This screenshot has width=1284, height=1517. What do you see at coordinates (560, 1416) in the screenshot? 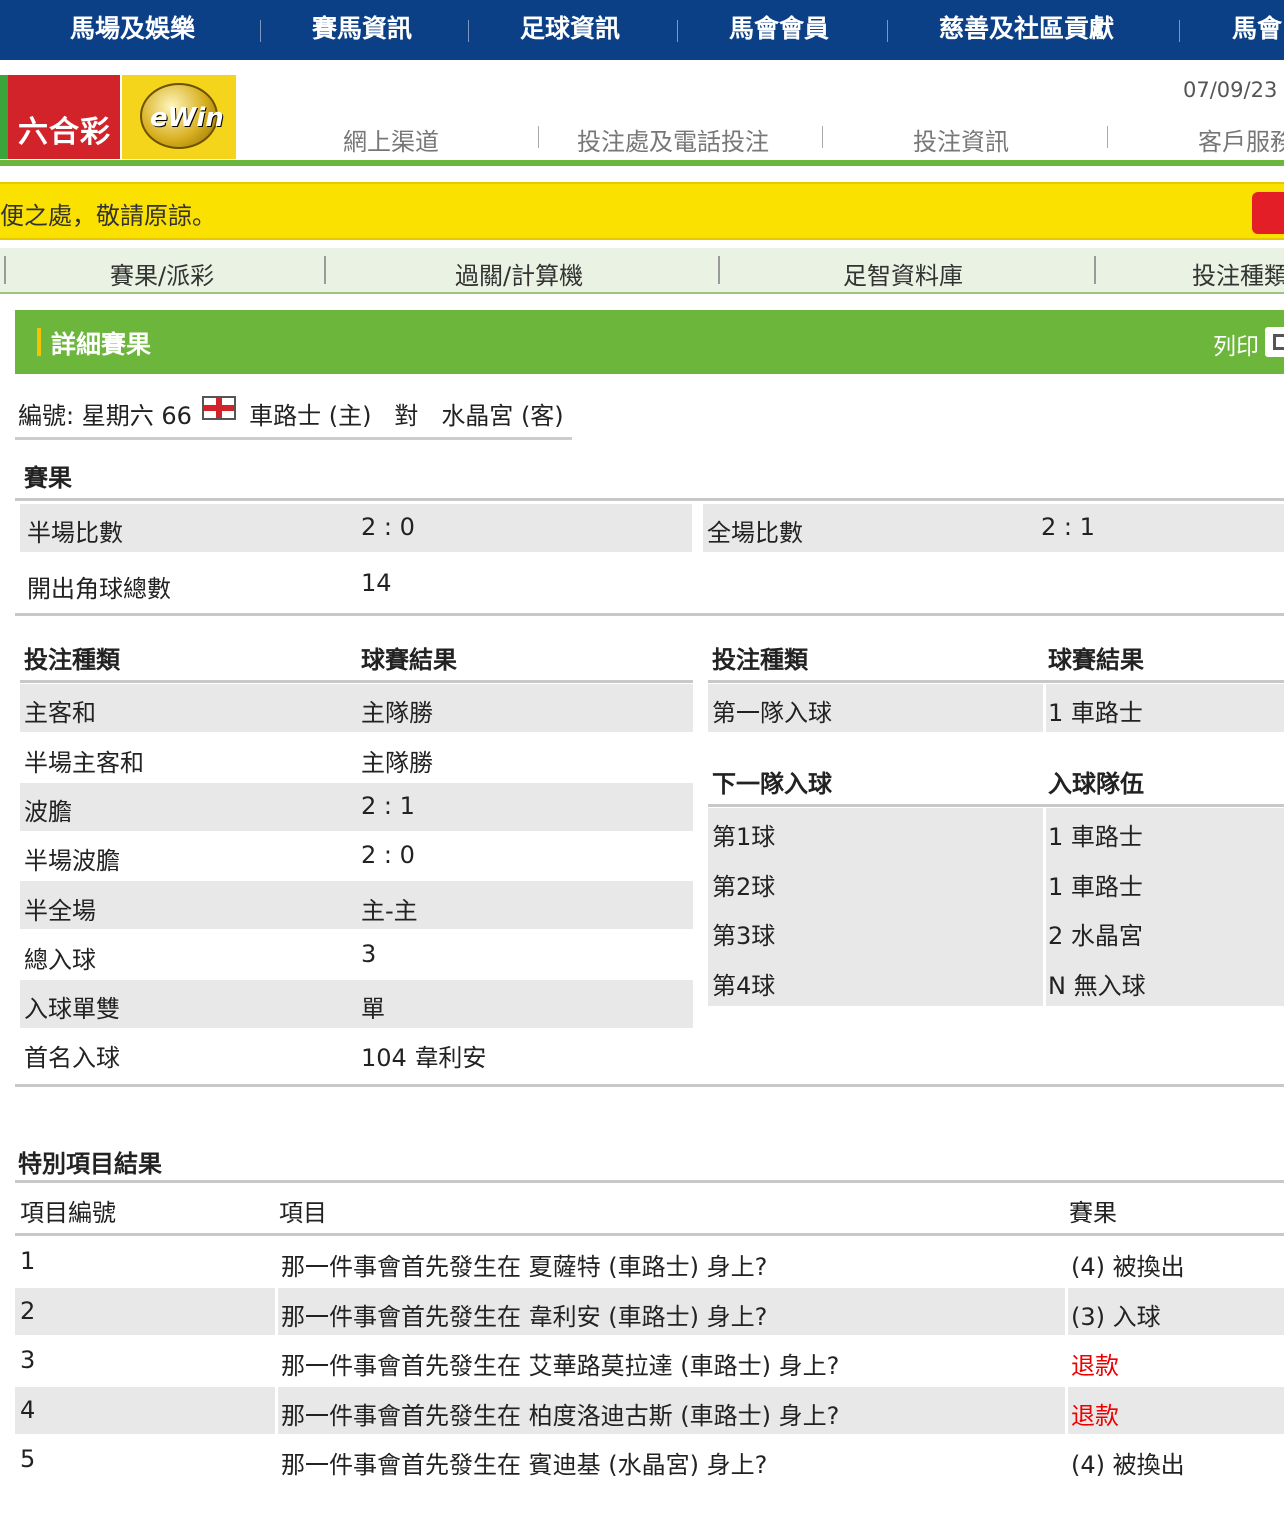
I see `special-item-desc: 那一件事會首先發生在 柏度洛迪古斯 (車路士) 身上?` at bounding box center [560, 1416].